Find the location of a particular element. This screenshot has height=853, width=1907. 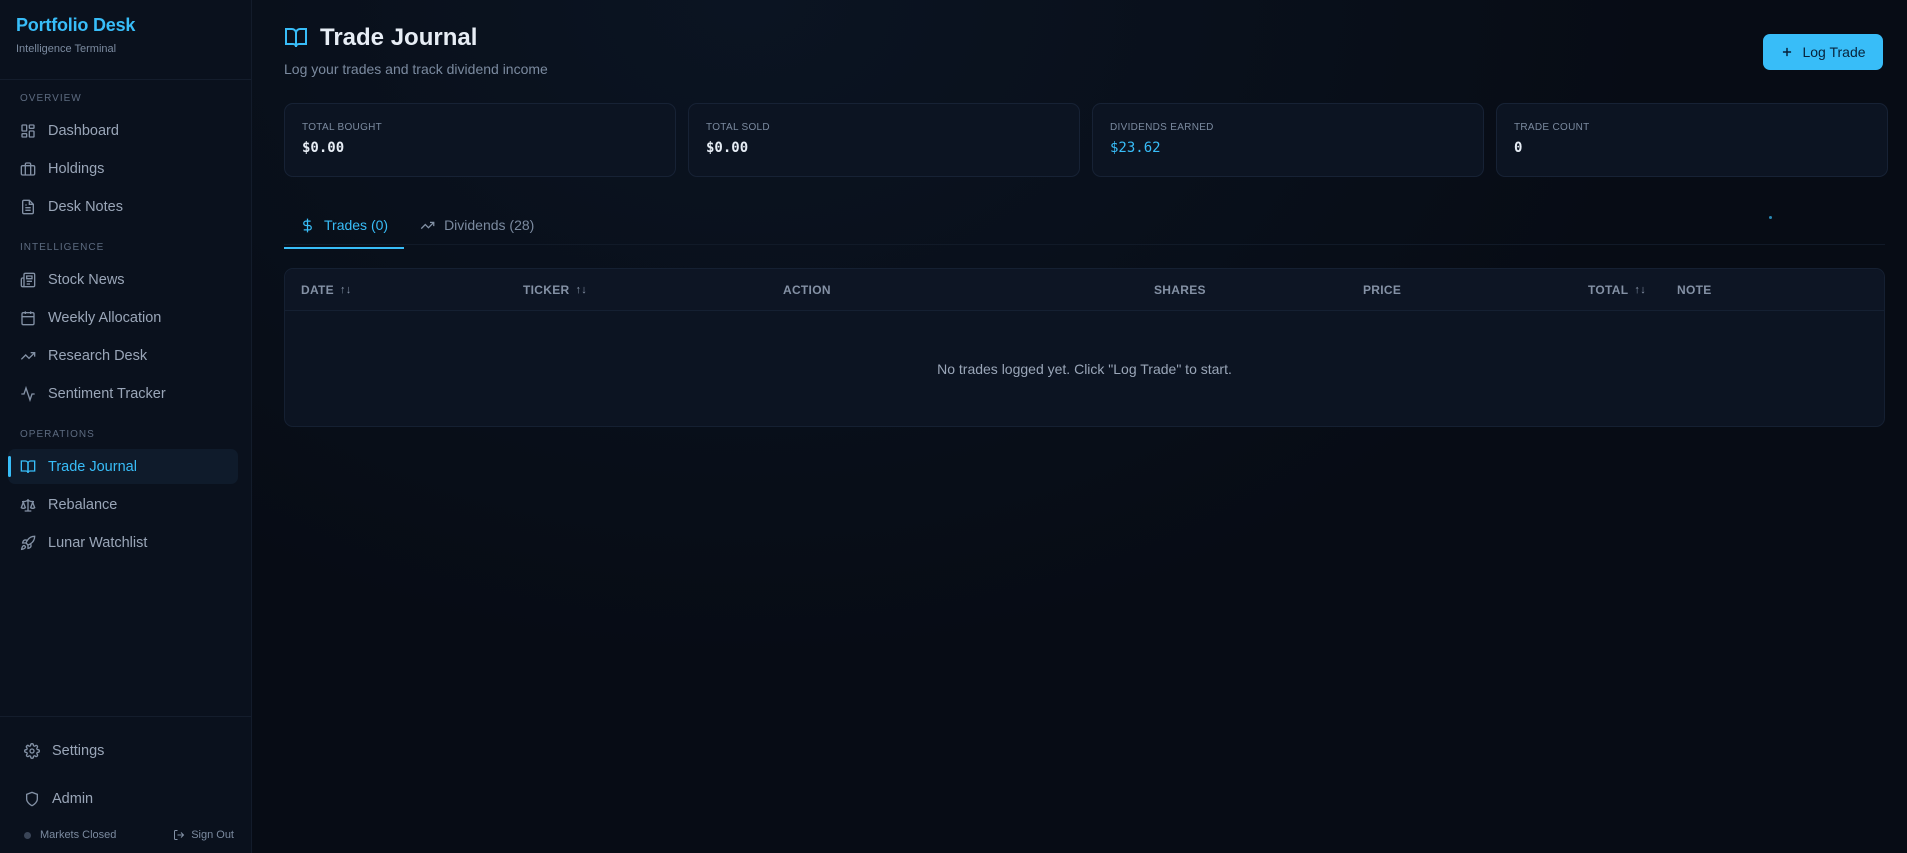

gear-icon is located at coordinates (32, 751).